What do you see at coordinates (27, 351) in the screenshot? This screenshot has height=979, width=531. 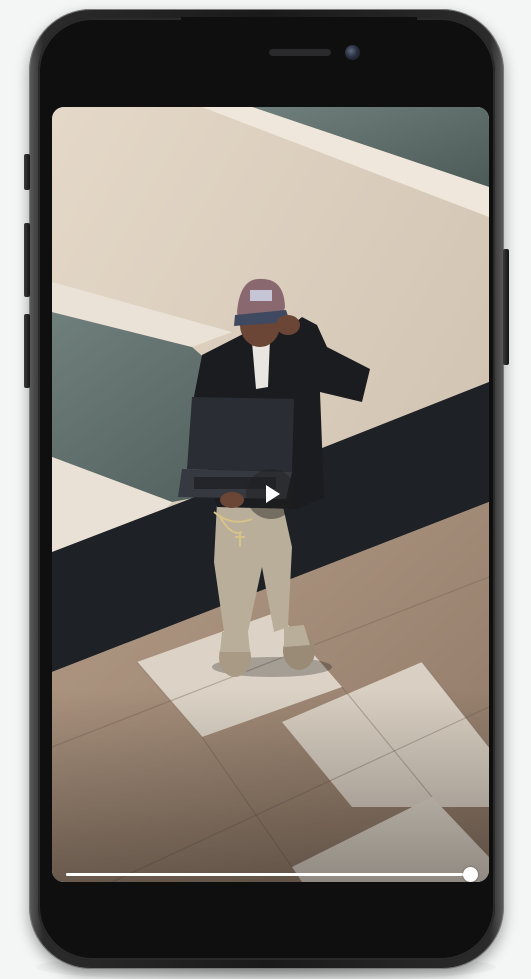 I see `volume-down-button` at bounding box center [27, 351].